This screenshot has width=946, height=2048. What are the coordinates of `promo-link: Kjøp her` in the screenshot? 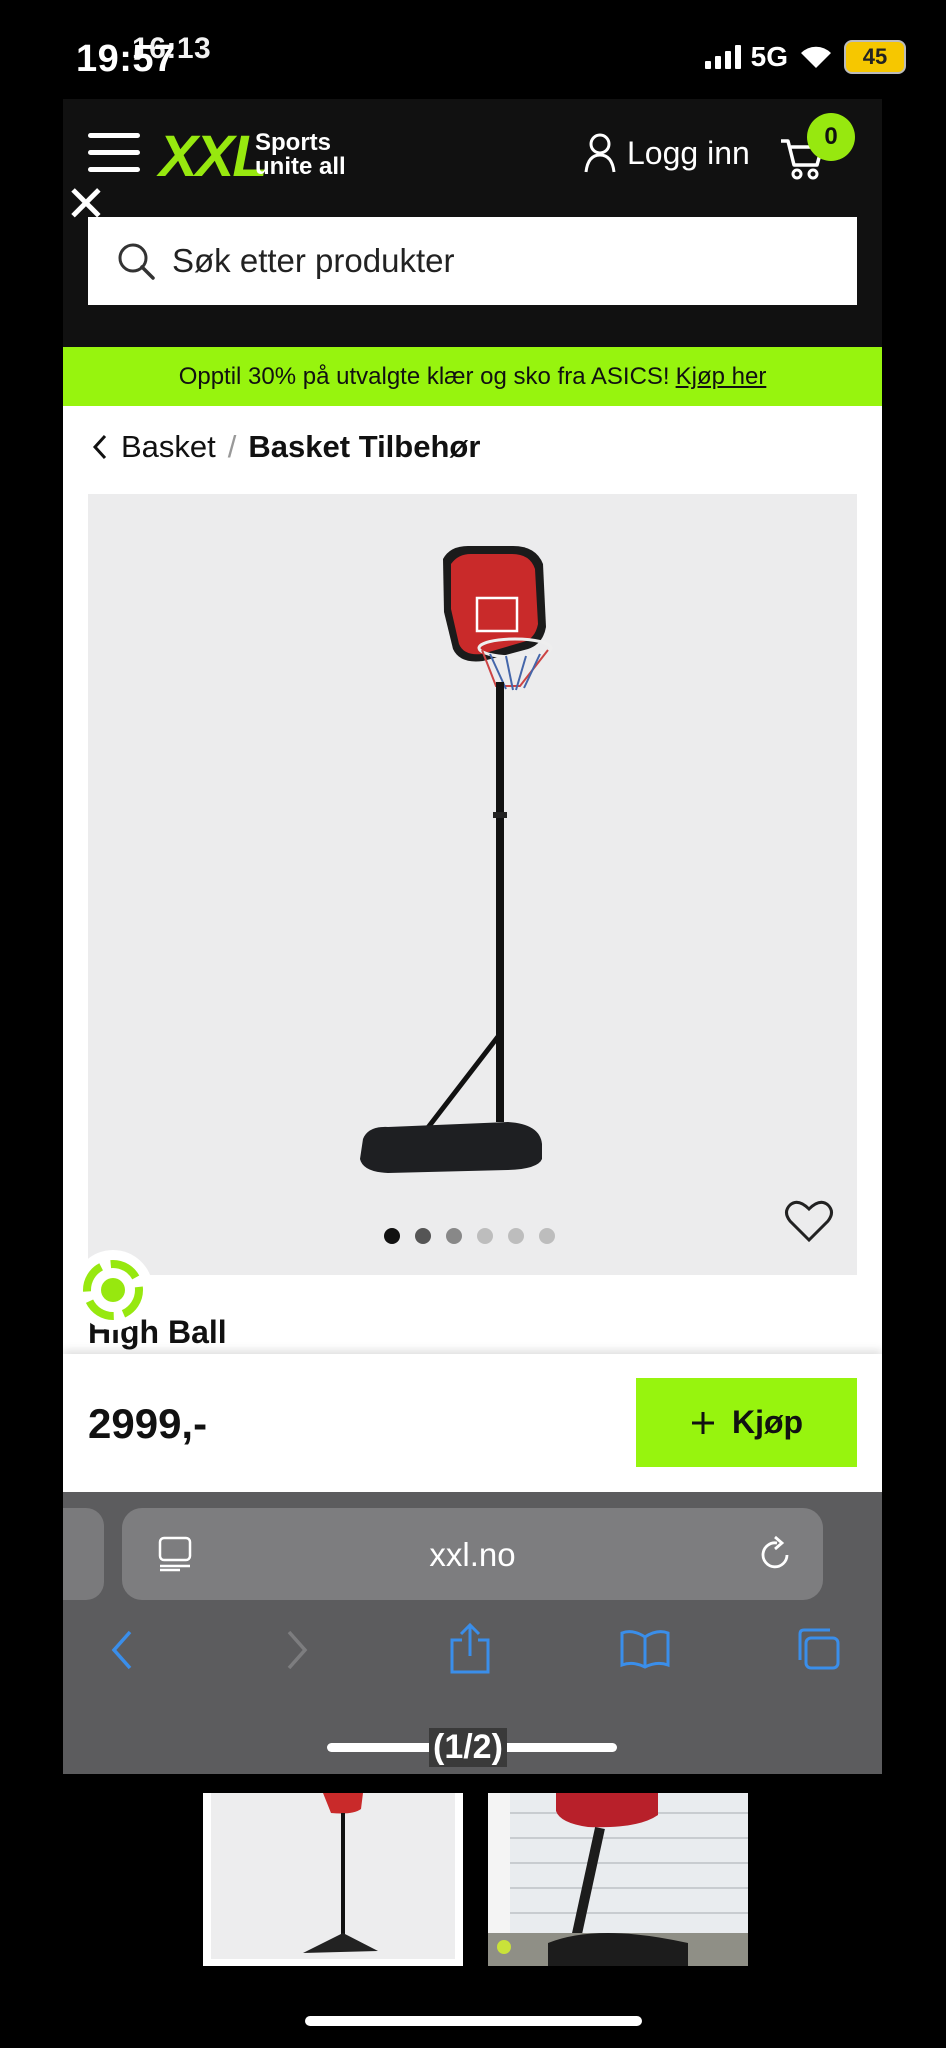 It's located at (721, 377).